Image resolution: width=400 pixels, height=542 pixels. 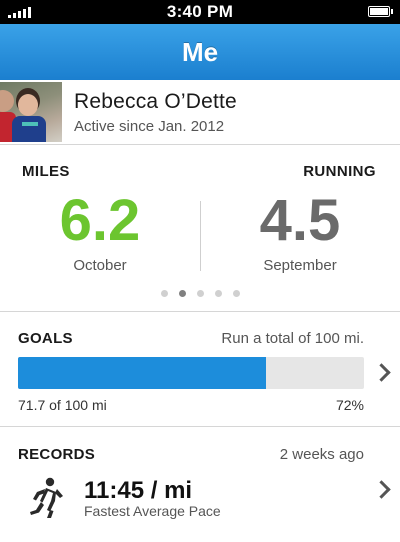 What do you see at coordinates (57, 454) in the screenshot?
I see `records-title: RECORDS` at bounding box center [57, 454].